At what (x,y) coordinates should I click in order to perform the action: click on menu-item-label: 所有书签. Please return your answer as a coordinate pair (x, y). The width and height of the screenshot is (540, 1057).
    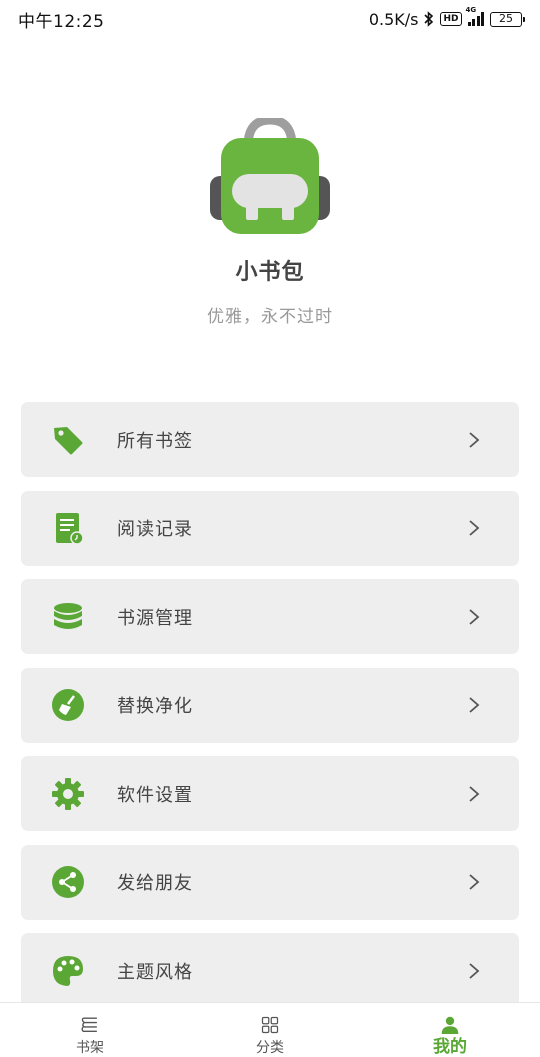
    Looking at the image, I should click on (155, 441).